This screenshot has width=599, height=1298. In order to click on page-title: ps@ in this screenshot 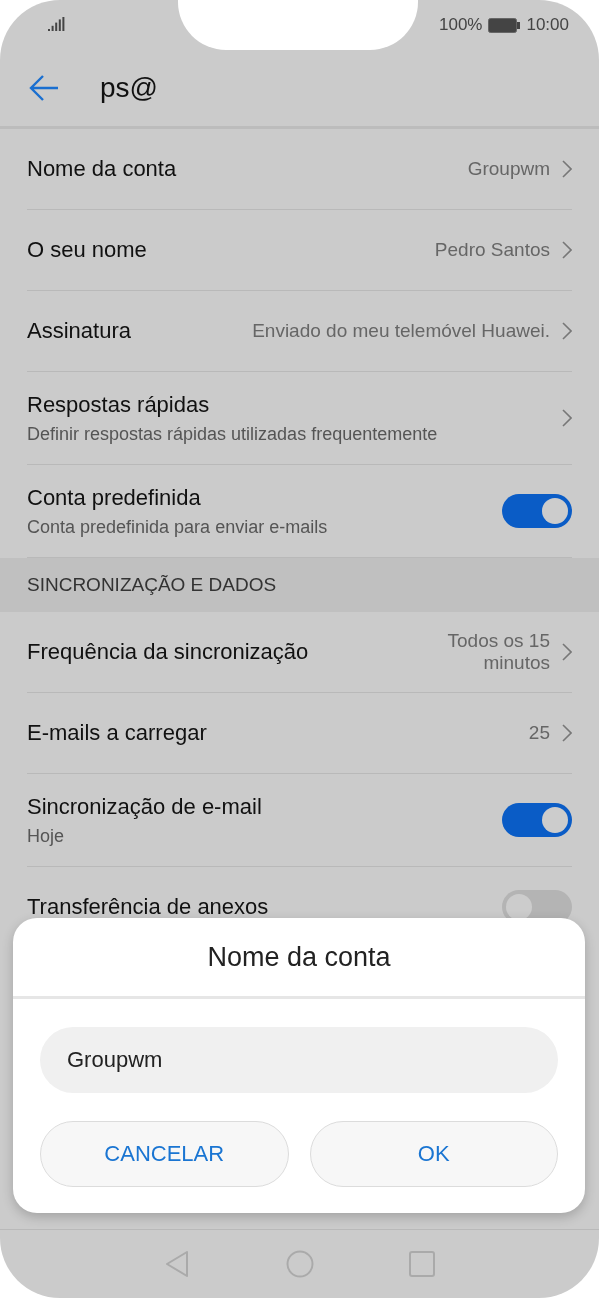, I will do `click(129, 88)`.